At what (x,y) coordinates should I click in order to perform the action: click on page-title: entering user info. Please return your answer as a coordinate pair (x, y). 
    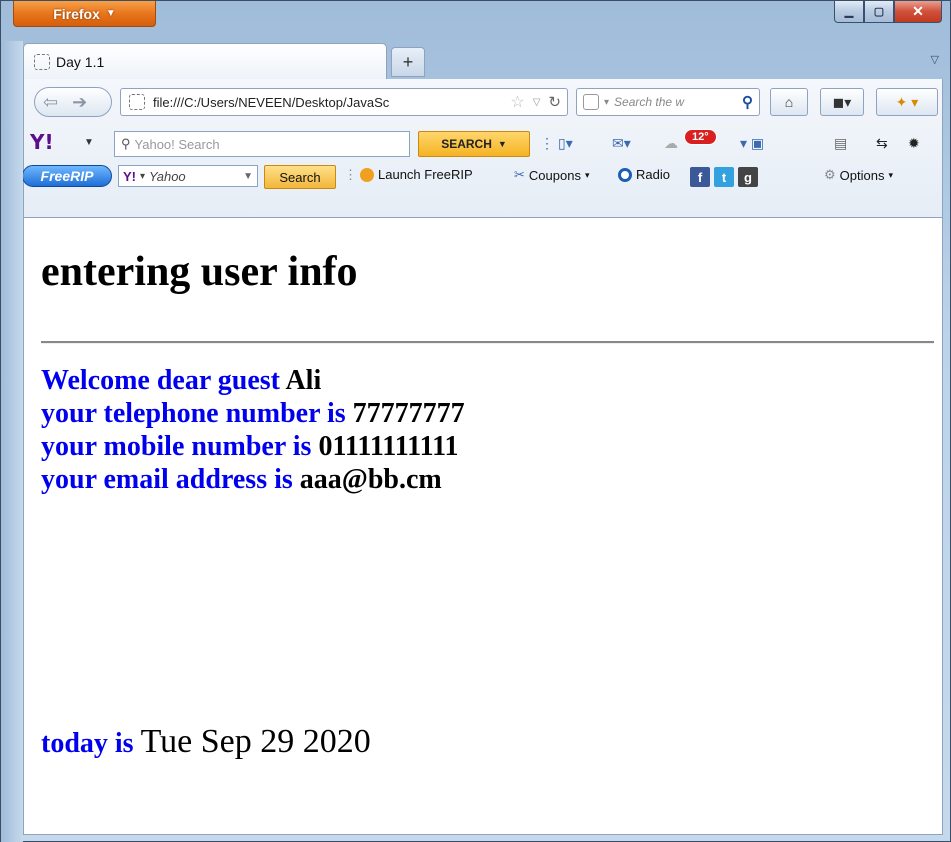
    Looking at the image, I should click on (199, 272).